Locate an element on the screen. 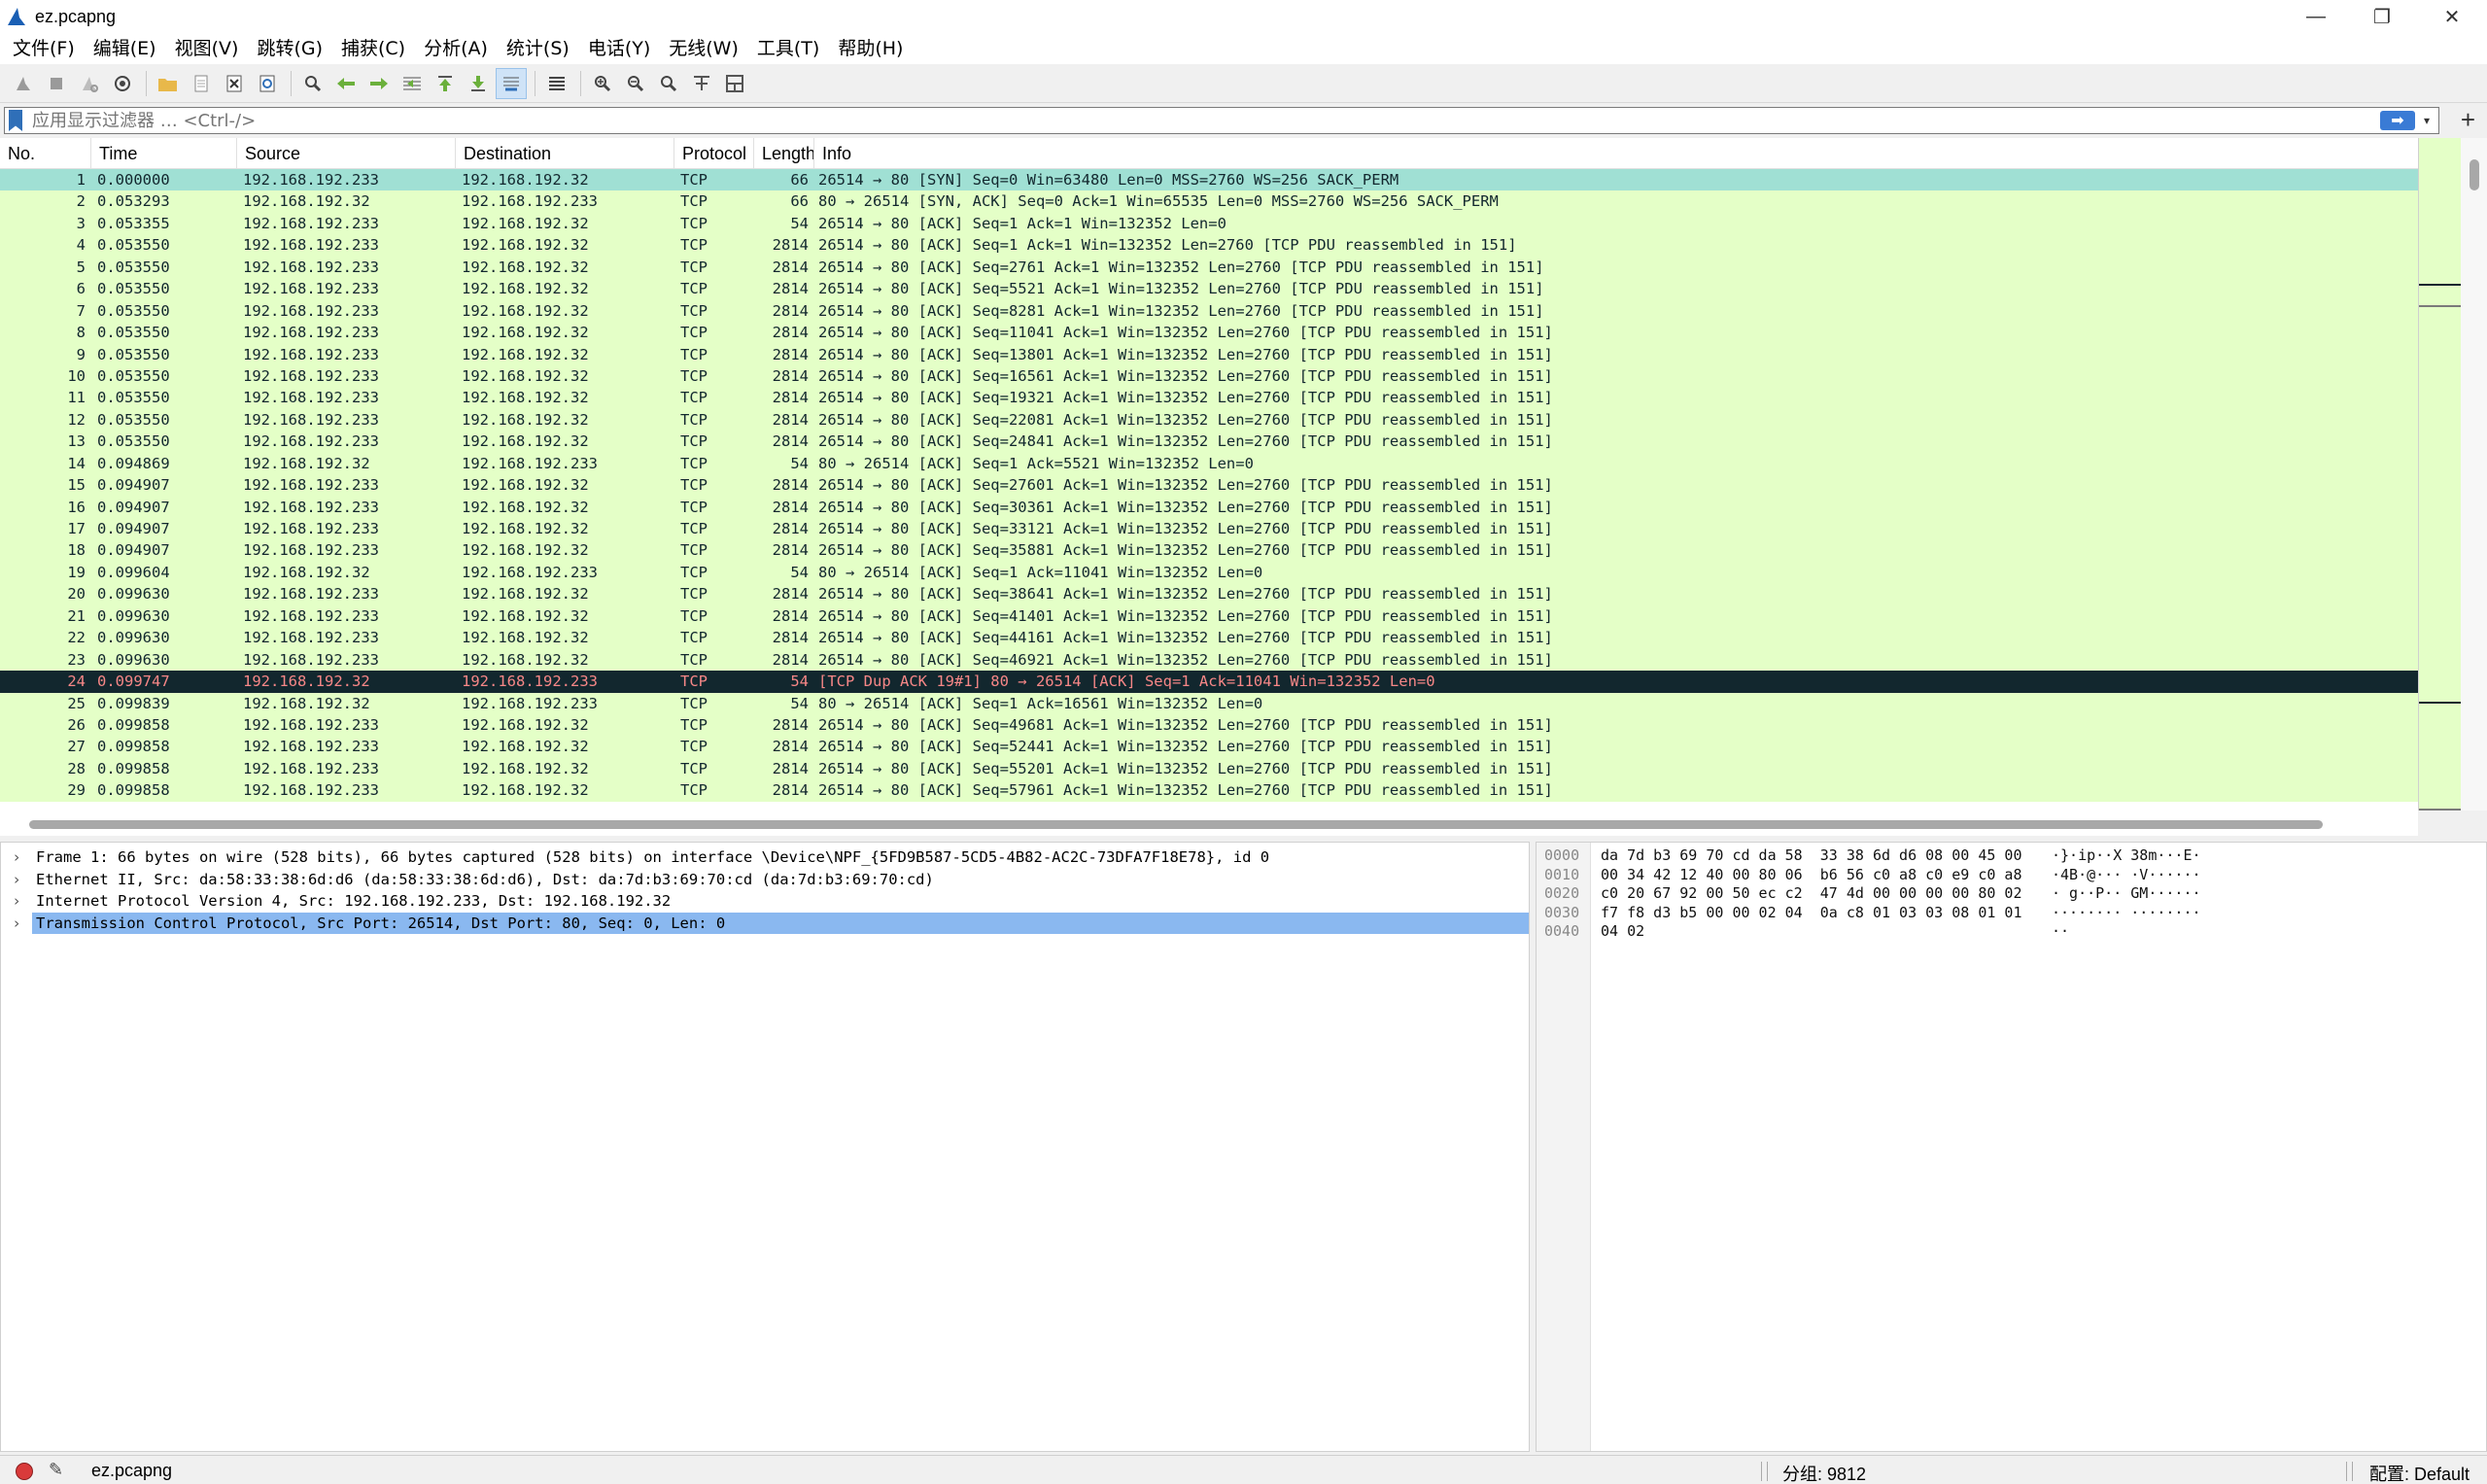 The width and height of the screenshot is (2487, 1484). packet-list-vscrollbar is located at coordinates (2474, 474).